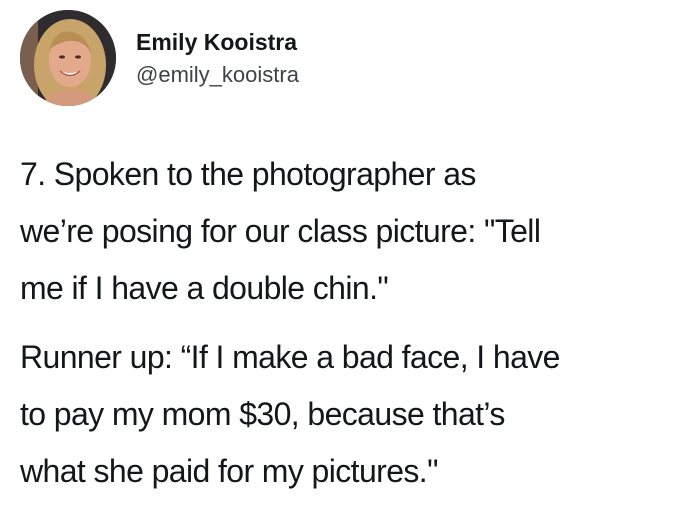  I want to click on user-handle: @emily_kooistra, so click(217, 75).